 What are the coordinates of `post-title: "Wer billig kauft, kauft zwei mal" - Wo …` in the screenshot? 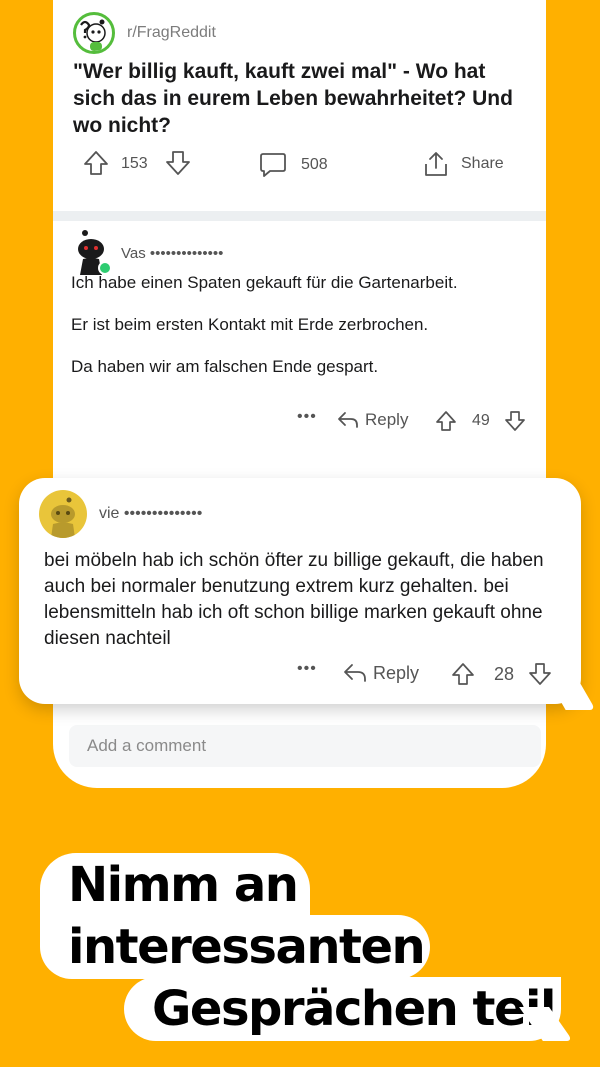 It's located at (298, 98).